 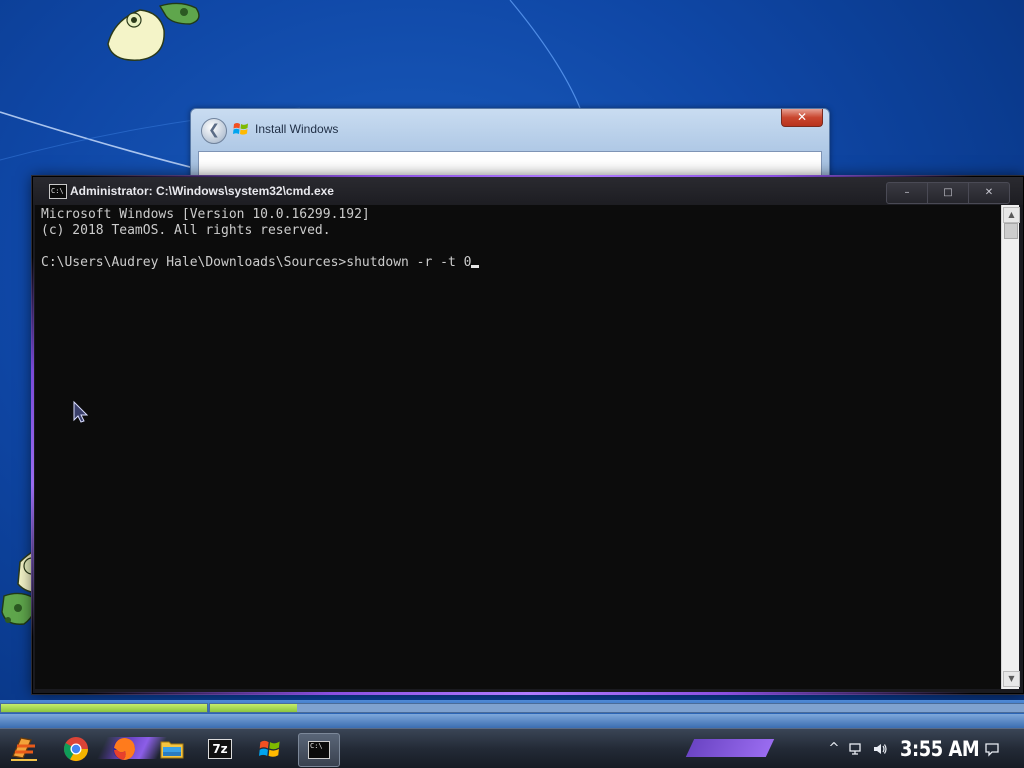 I want to click on vertical-scrollbar: ▲ ▼, so click(x=1010, y=447).